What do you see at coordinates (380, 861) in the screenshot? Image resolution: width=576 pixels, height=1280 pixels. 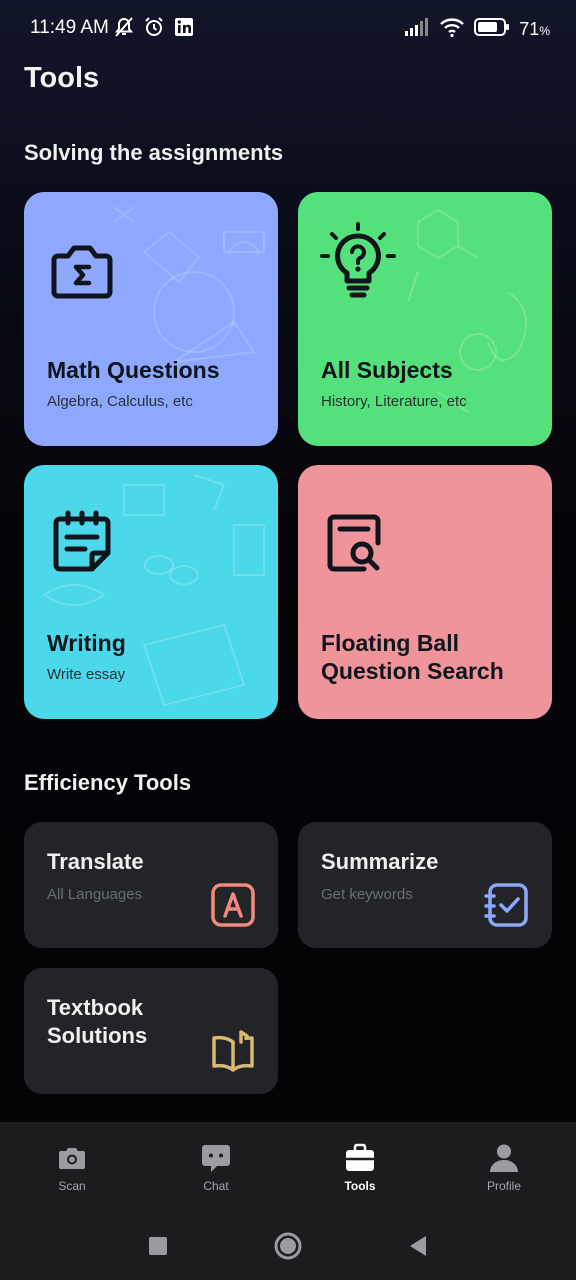 I see `tool-title: Summarize` at bounding box center [380, 861].